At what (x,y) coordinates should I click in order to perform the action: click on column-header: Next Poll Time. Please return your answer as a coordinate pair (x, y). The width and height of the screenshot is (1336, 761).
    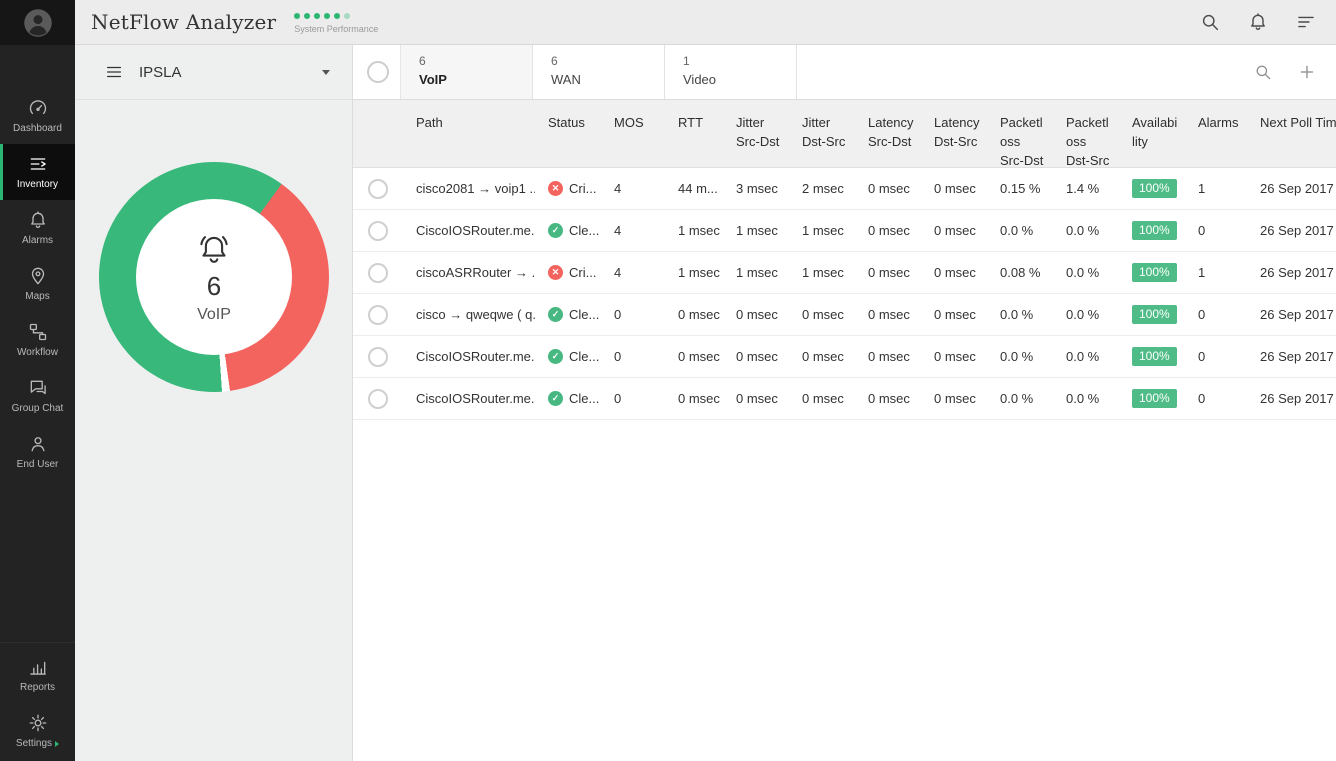
    Looking at the image, I should click on (1291, 116).